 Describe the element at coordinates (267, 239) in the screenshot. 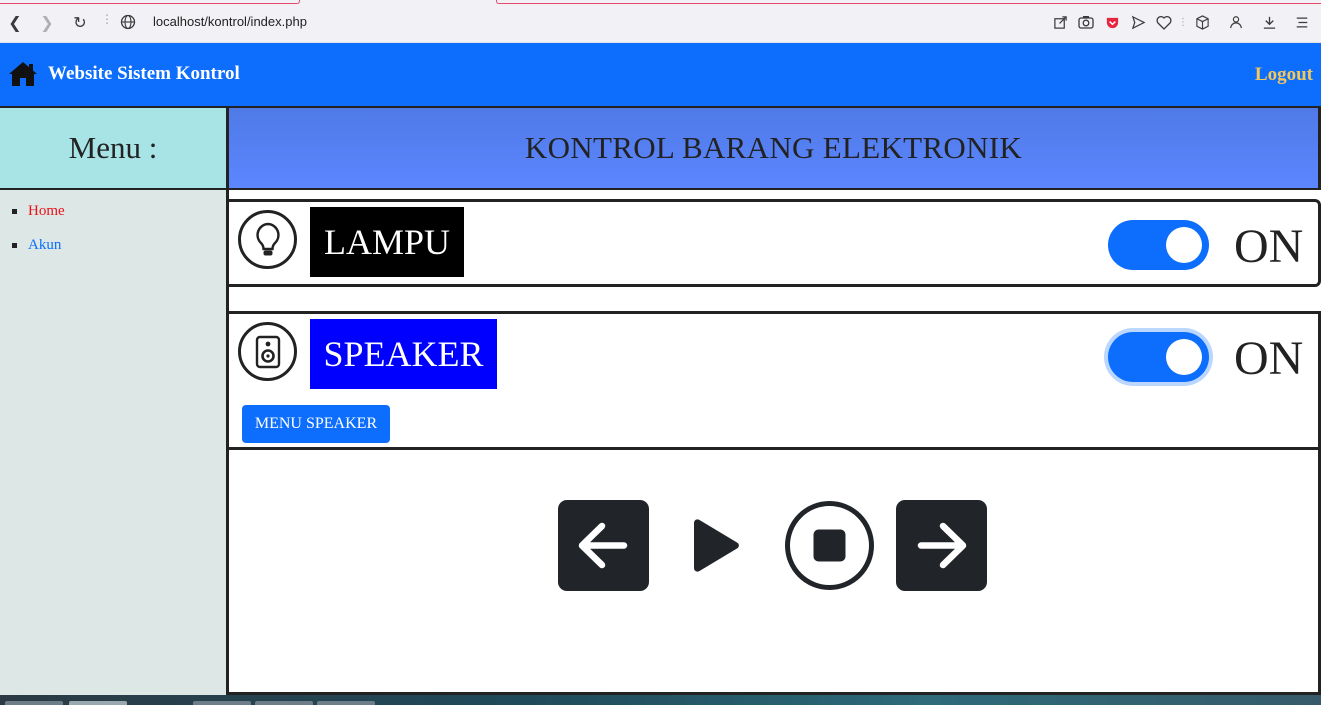

I see `lightbulb-icon` at that location.